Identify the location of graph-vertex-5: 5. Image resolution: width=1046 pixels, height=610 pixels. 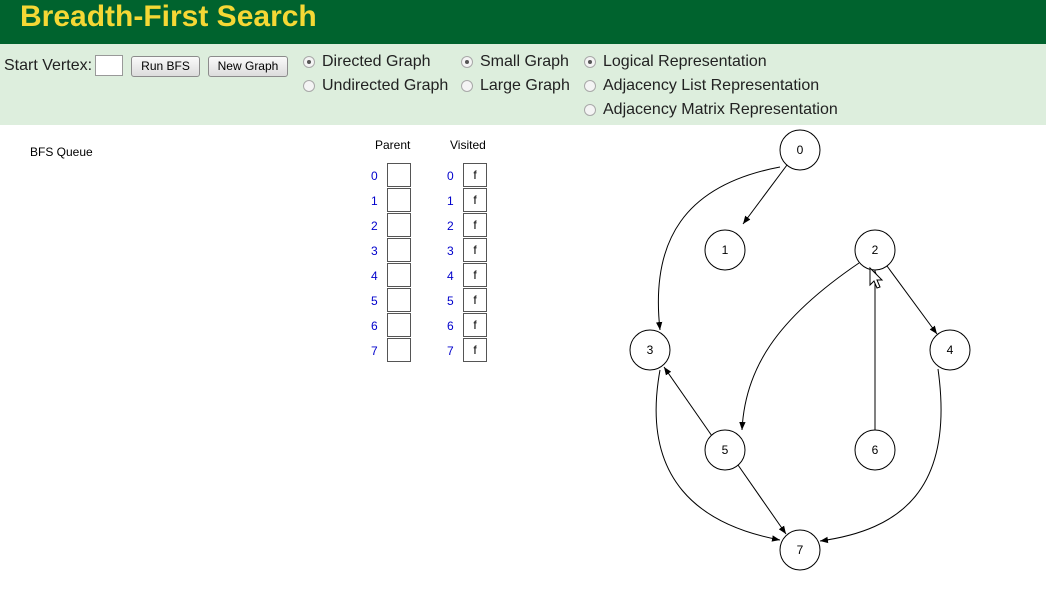
(725, 450).